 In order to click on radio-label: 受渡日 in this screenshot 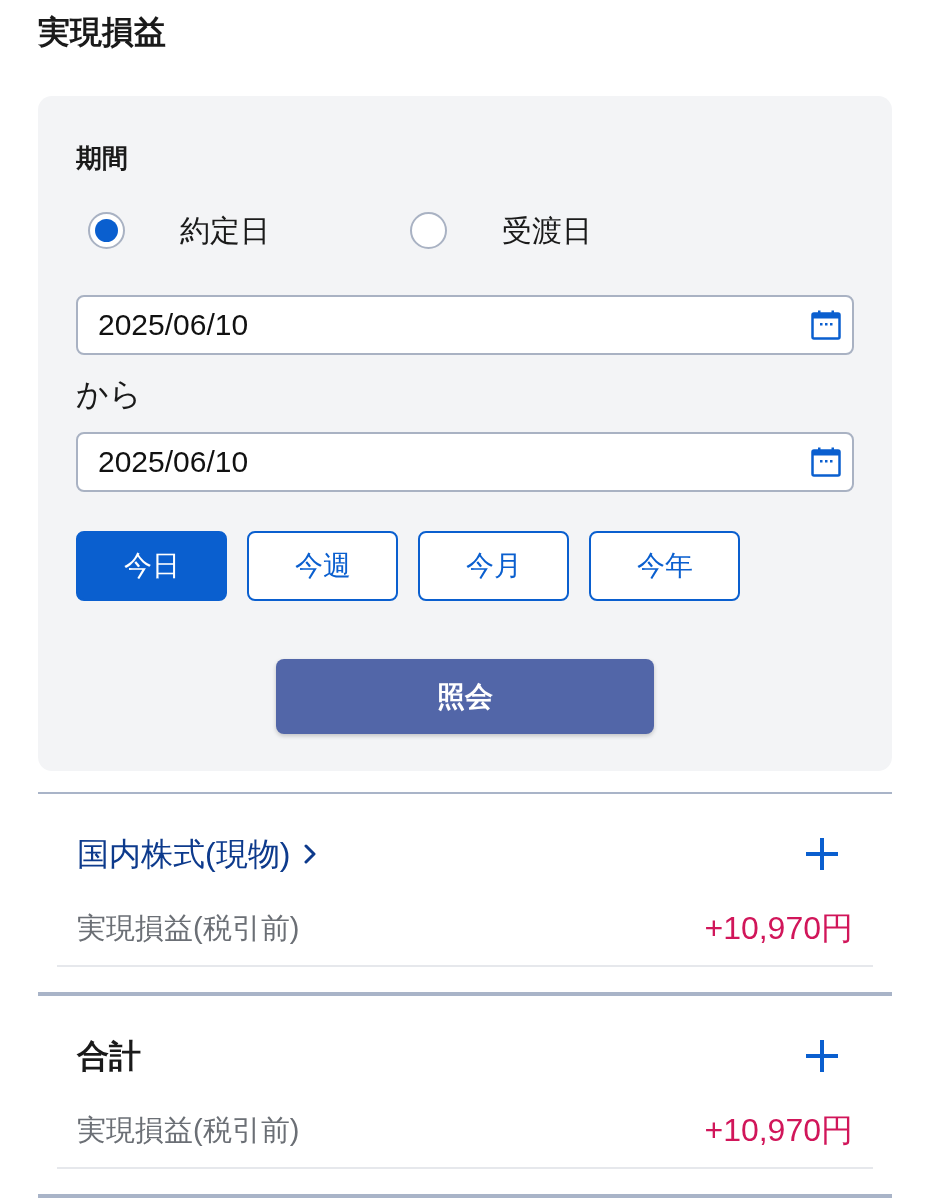, I will do `click(547, 230)`.